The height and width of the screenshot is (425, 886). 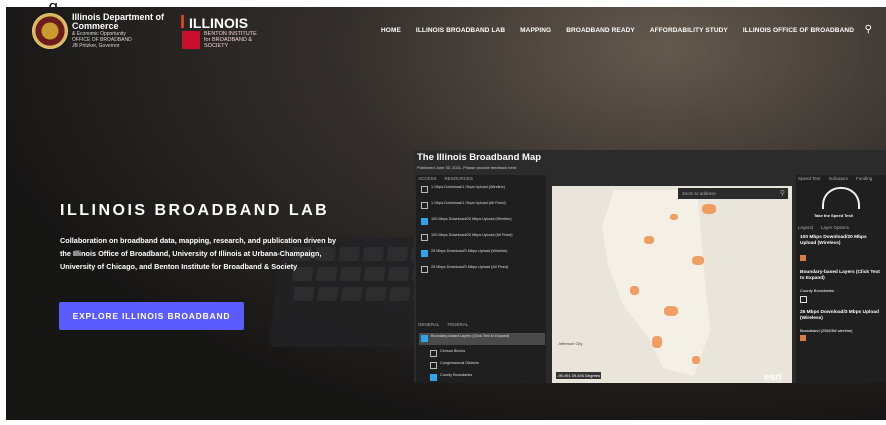 I want to click on nav-mapping: MAPPING, so click(x=535, y=30).